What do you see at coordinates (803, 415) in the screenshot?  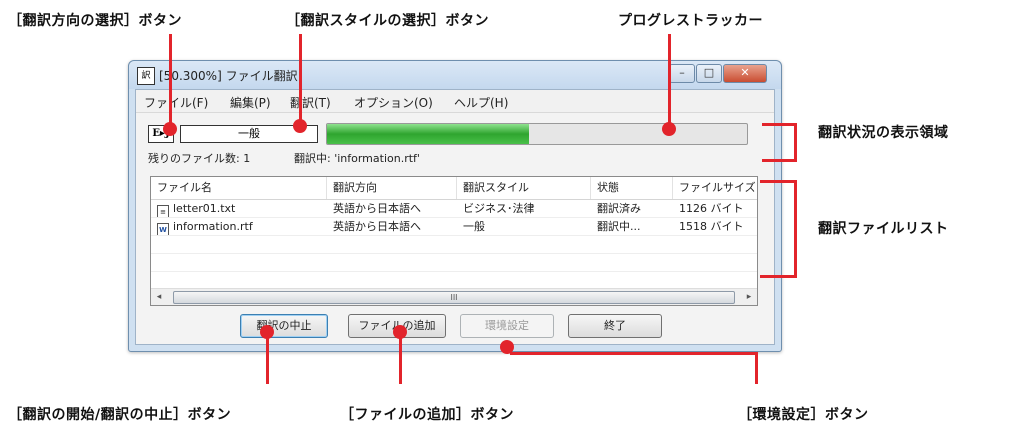 I see `callout-settings-button: ［環境設定］ボタン` at bounding box center [803, 415].